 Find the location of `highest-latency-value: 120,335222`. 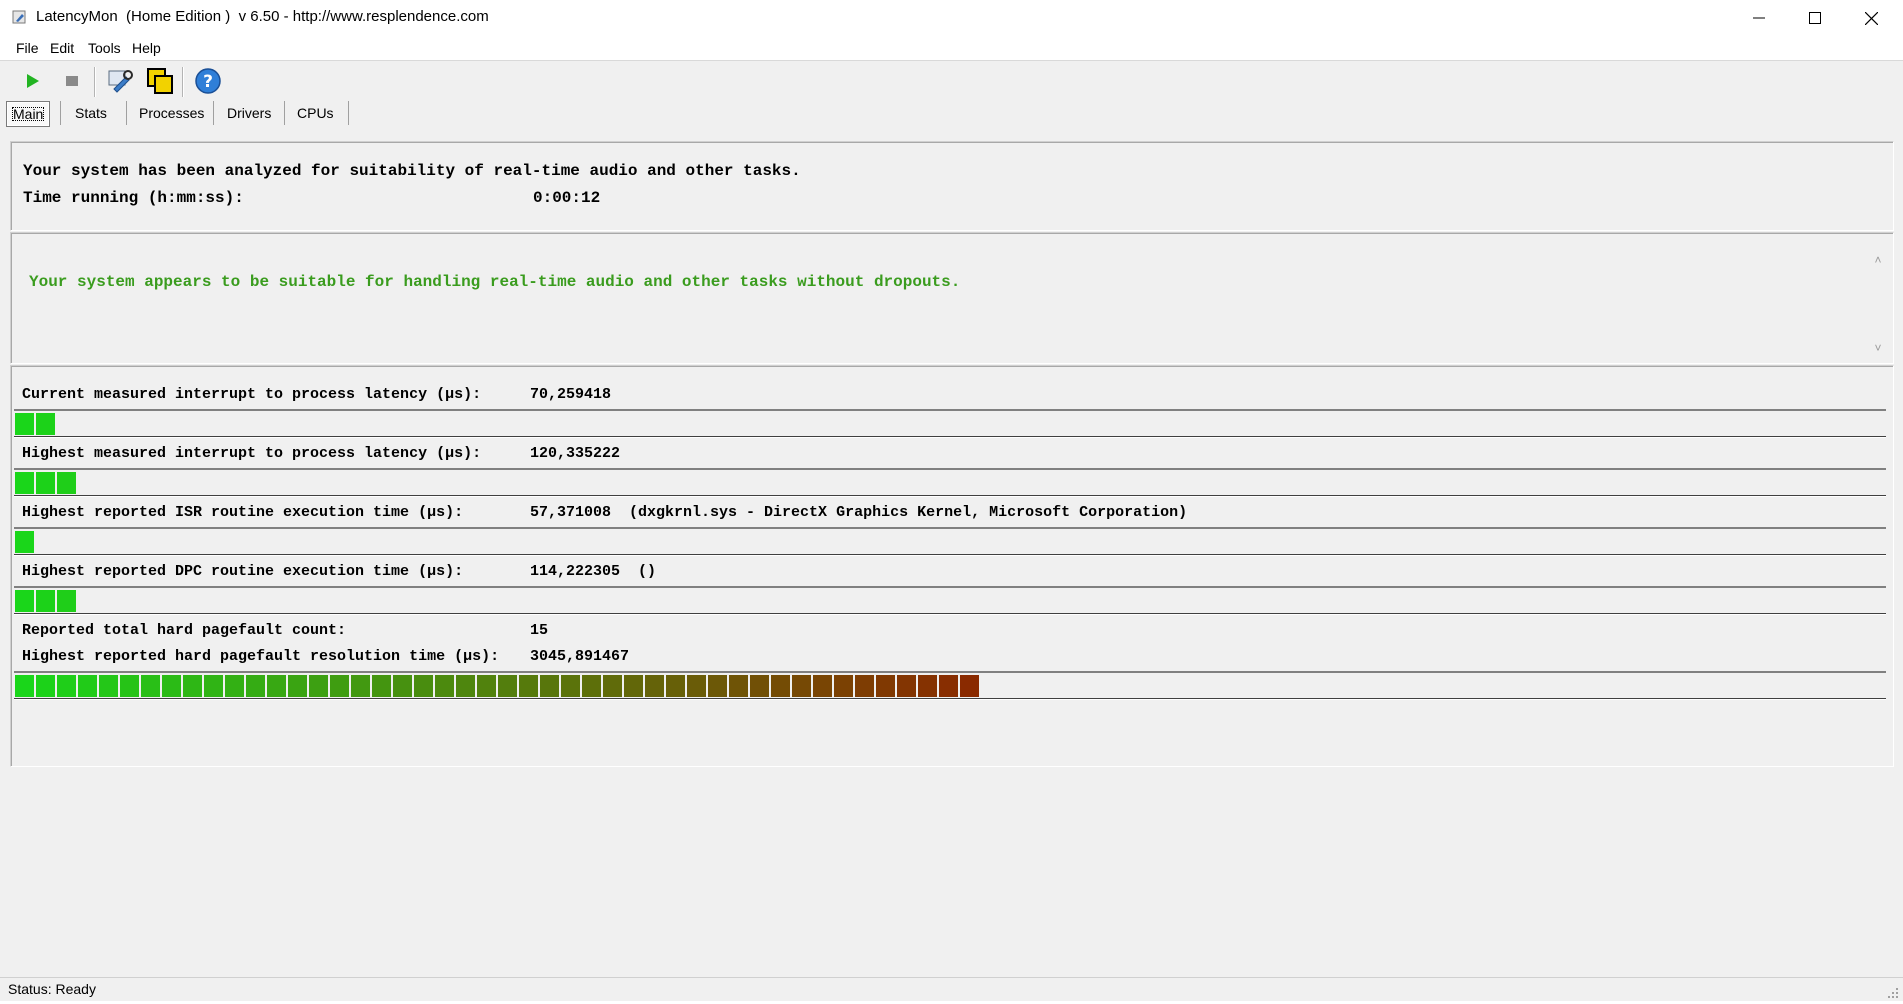

highest-latency-value: 120,335222 is located at coordinates (575, 453).